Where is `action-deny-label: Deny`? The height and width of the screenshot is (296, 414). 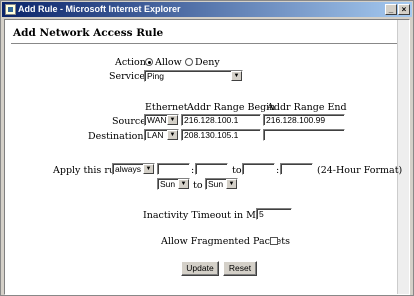 action-deny-label: Deny is located at coordinates (207, 62).